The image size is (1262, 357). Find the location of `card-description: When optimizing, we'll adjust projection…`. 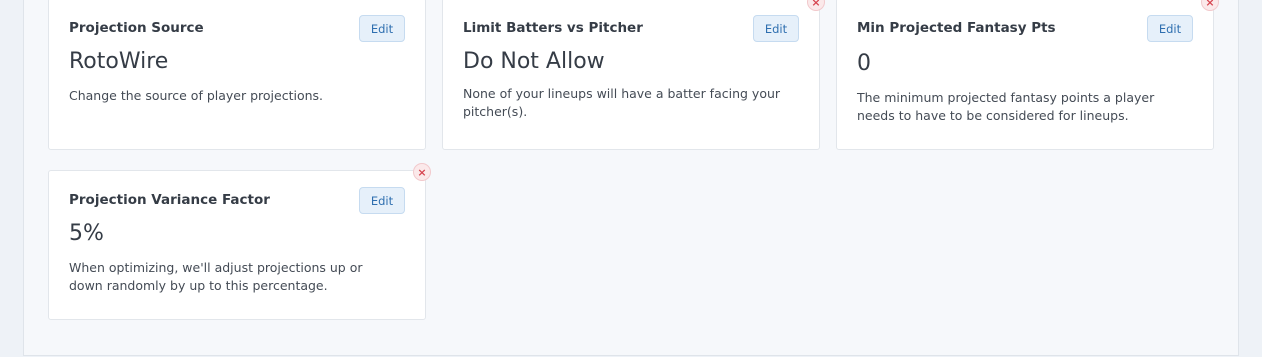

card-description: When optimizing, we'll adjust projection… is located at coordinates (216, 276).